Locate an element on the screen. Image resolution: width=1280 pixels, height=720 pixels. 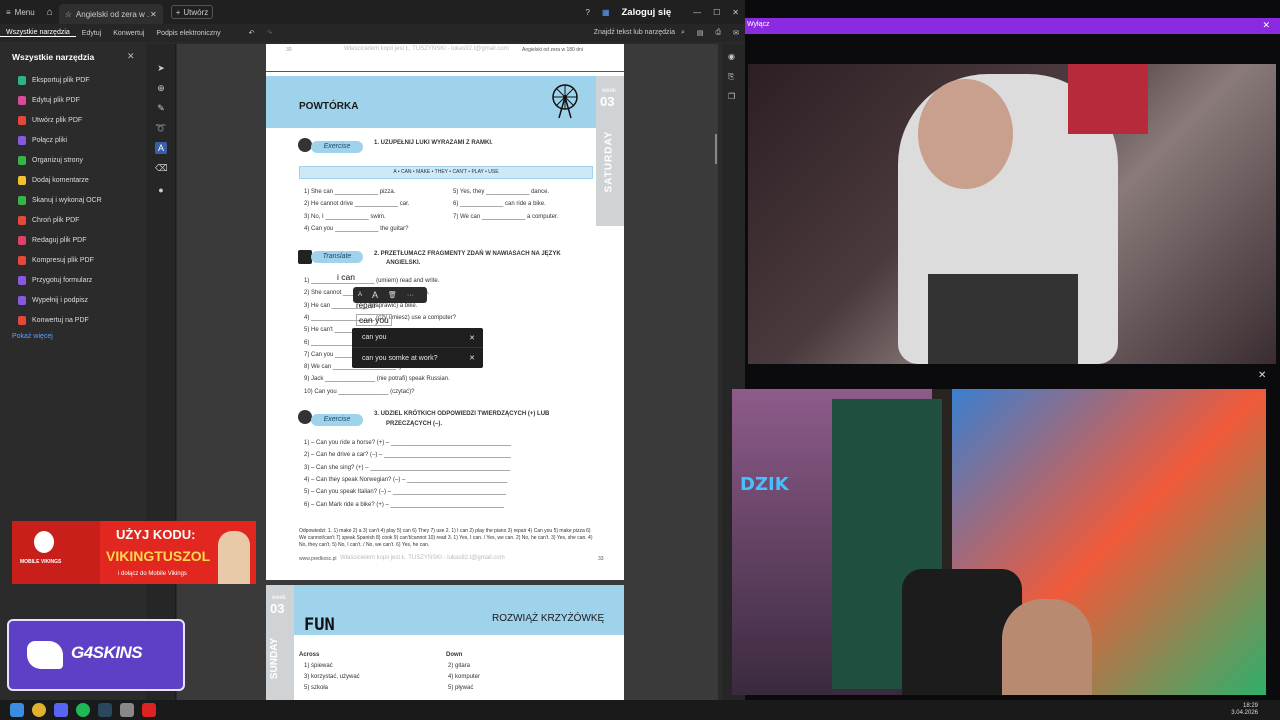
wolf-logo-icon is located at coordinates (45, 655).